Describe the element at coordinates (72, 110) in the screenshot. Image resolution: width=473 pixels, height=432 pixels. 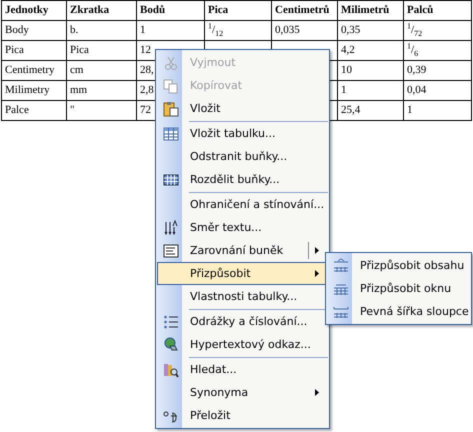
I see `table-cell: "` at that location.